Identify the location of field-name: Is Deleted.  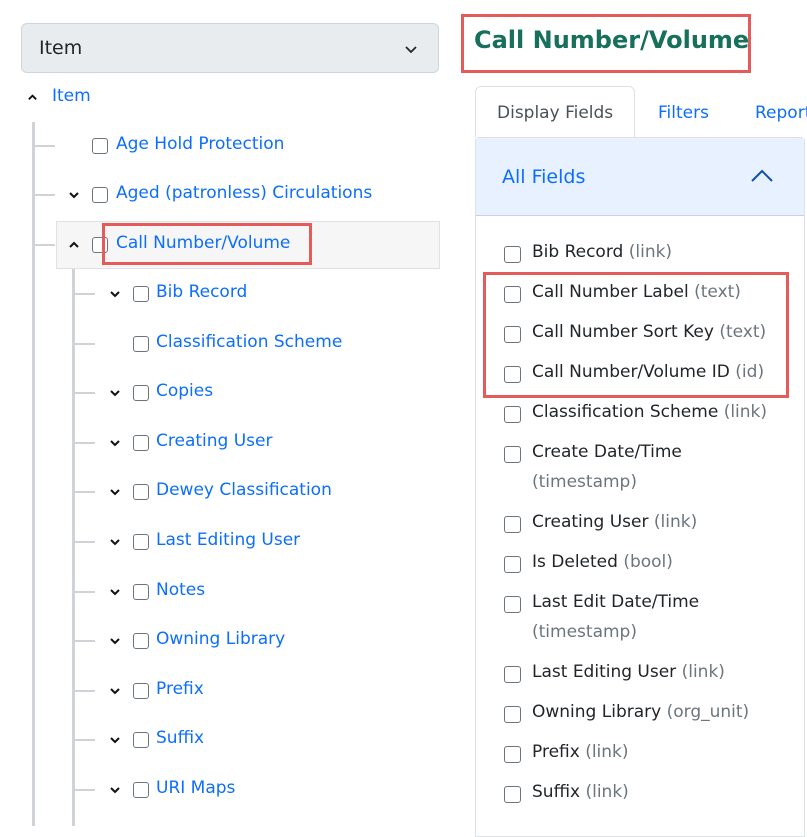
(575, 562).